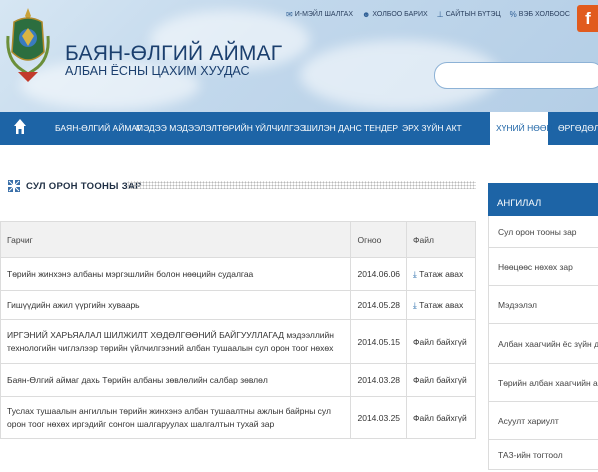 The image size is (598, 472). I want to click on sitemap-icon: ⊥, so click(440, 14).